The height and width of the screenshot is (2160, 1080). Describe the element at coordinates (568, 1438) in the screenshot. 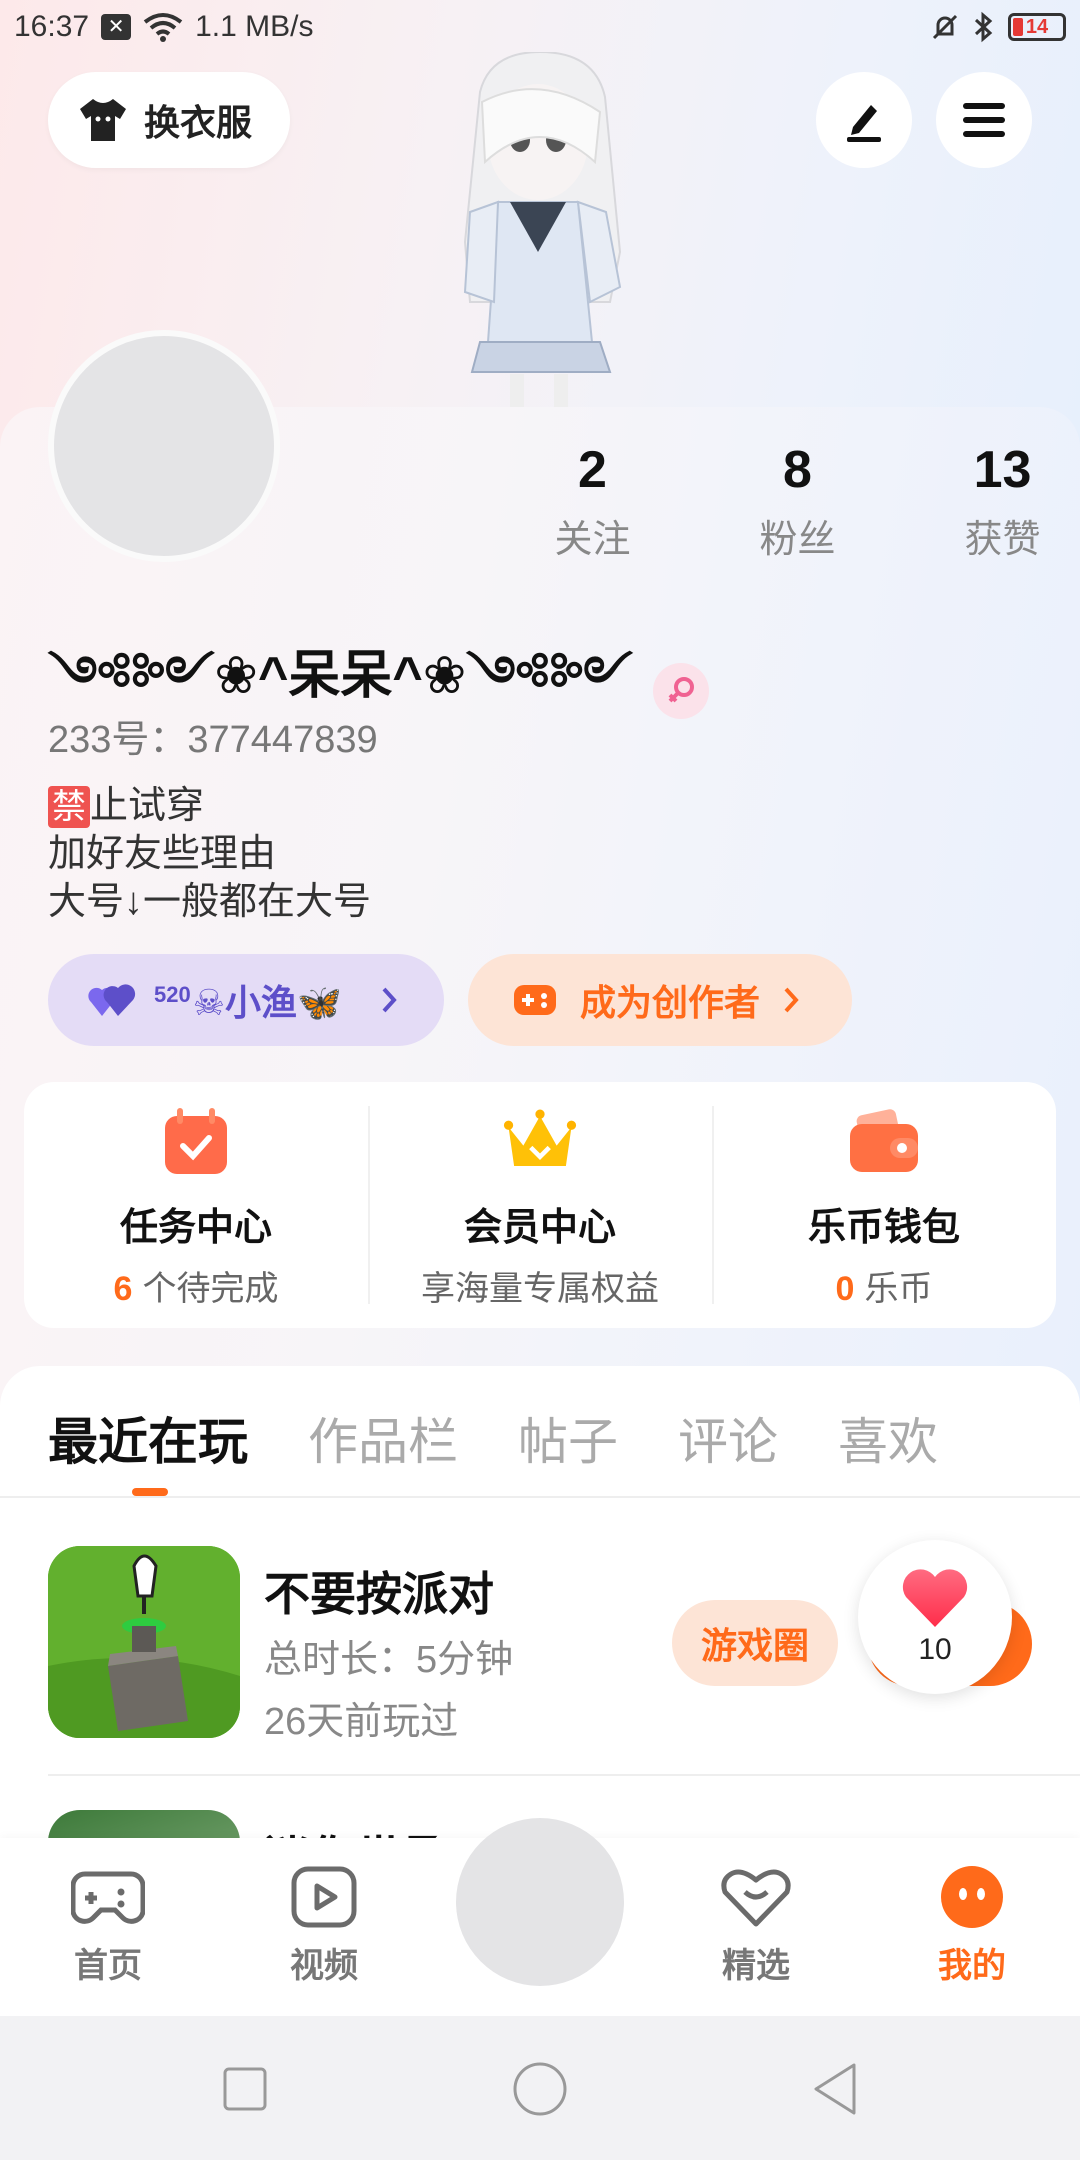

I see `tab-posts: 帖子` at that location.